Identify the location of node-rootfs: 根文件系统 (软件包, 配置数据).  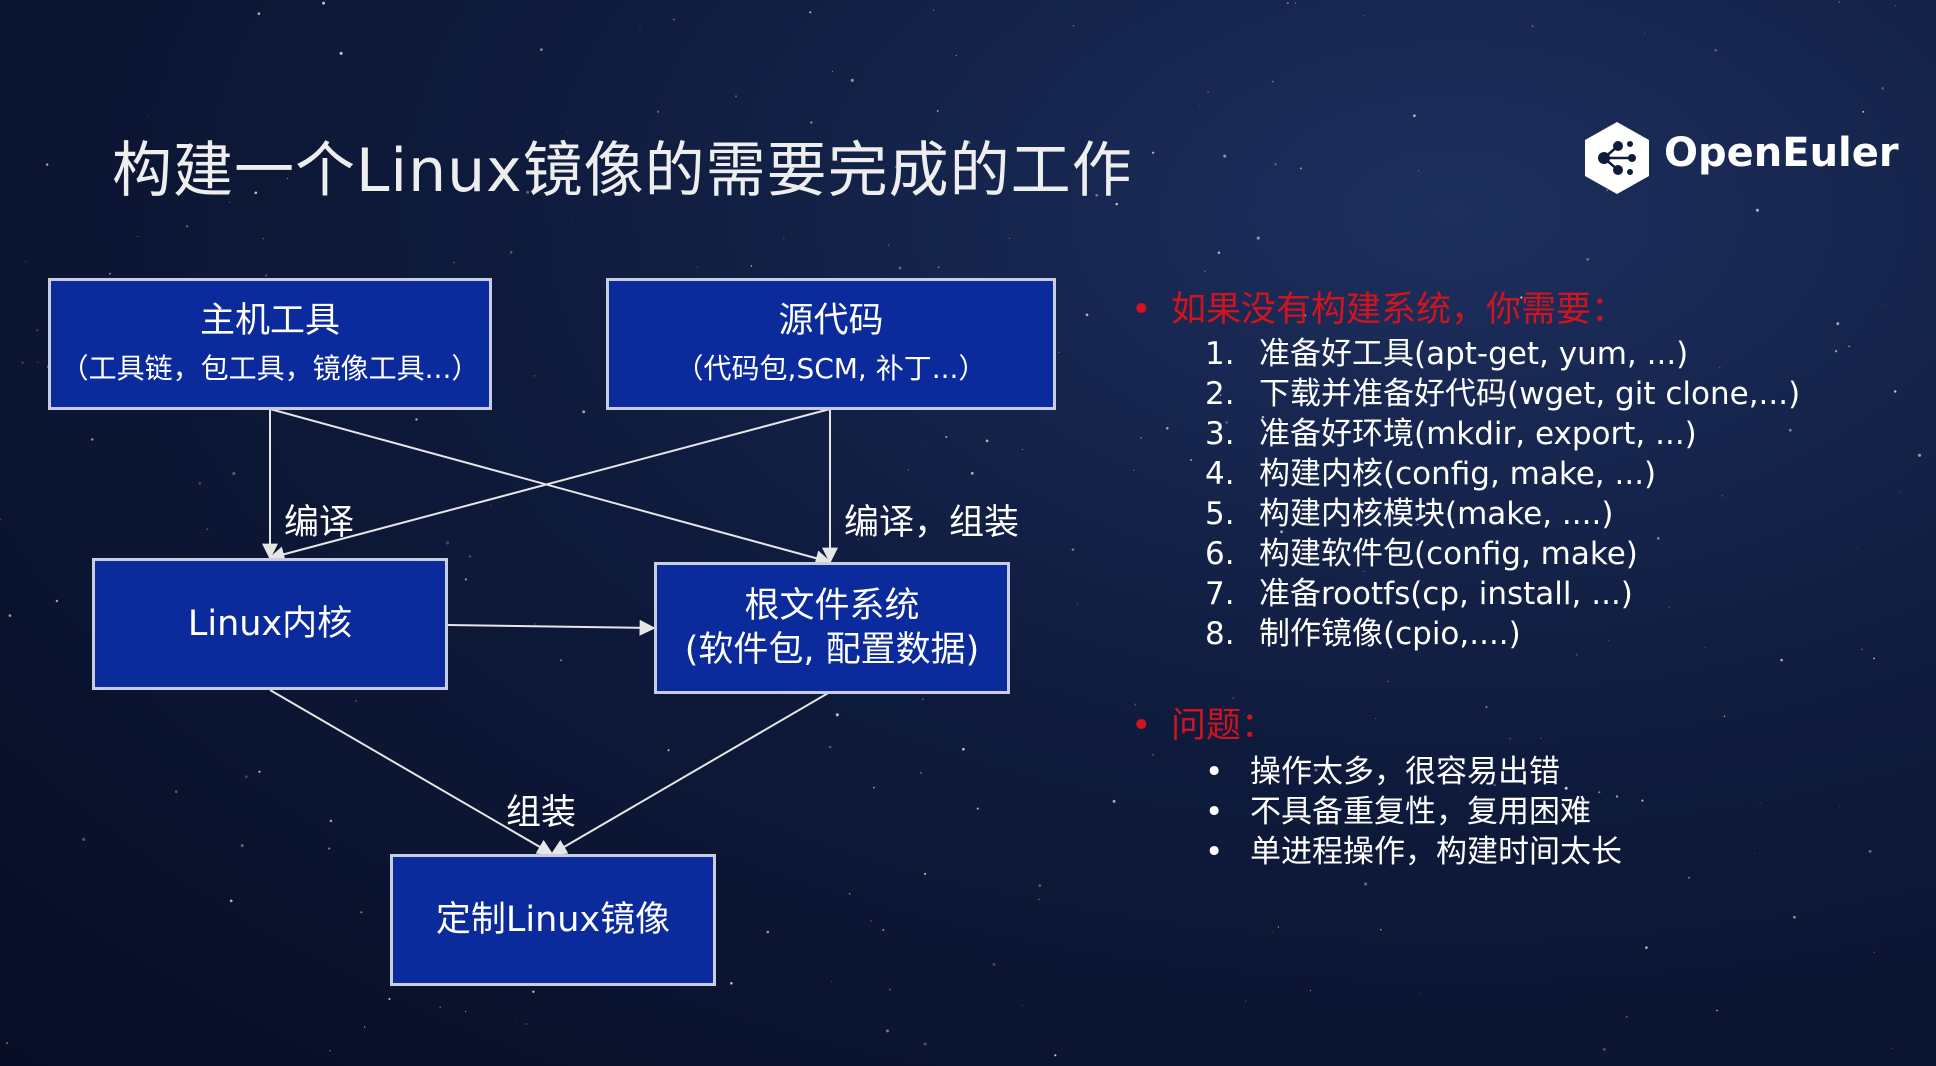
(832, 628).